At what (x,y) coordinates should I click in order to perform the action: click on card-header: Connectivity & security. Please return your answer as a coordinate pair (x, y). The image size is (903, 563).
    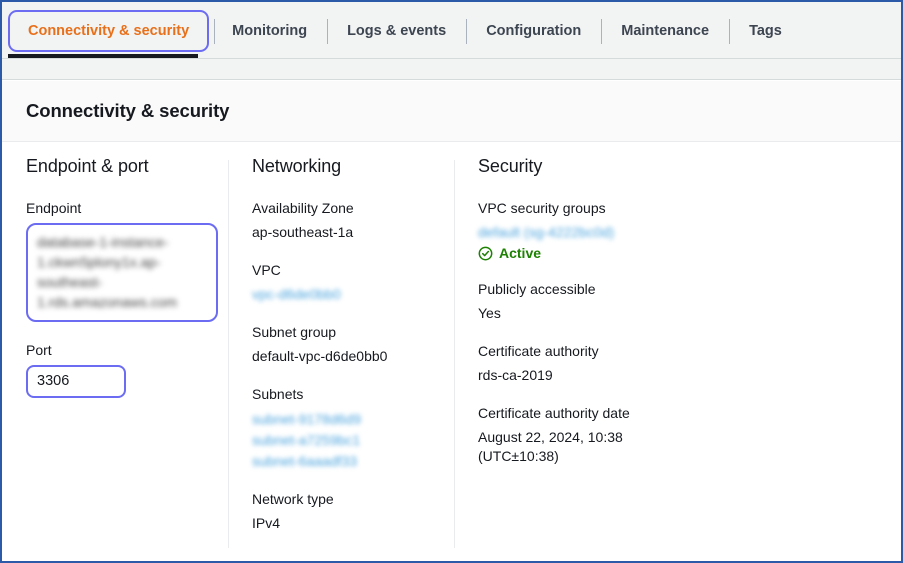
    Looking at the image, I should click on (451, 111).